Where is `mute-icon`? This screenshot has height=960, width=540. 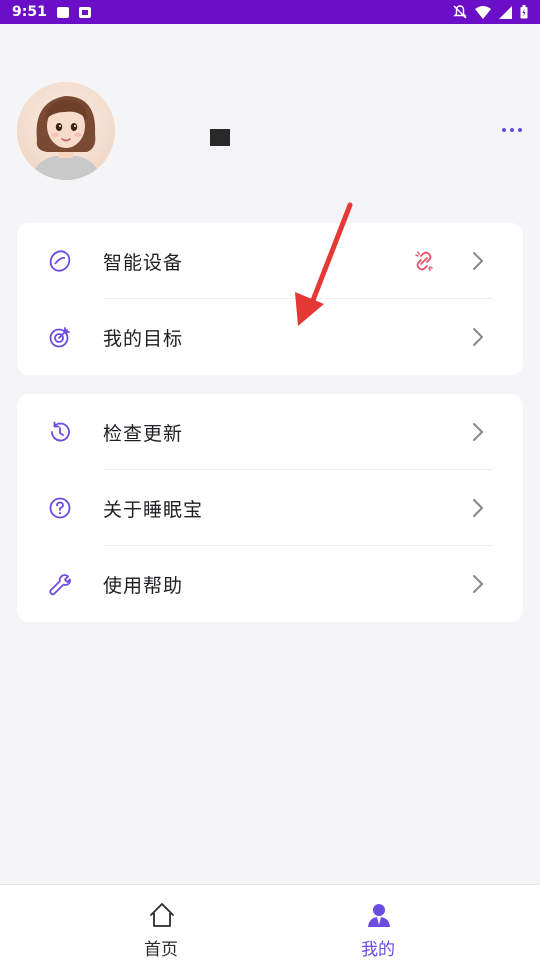 mute-icon is located at coordinates (460, 12).